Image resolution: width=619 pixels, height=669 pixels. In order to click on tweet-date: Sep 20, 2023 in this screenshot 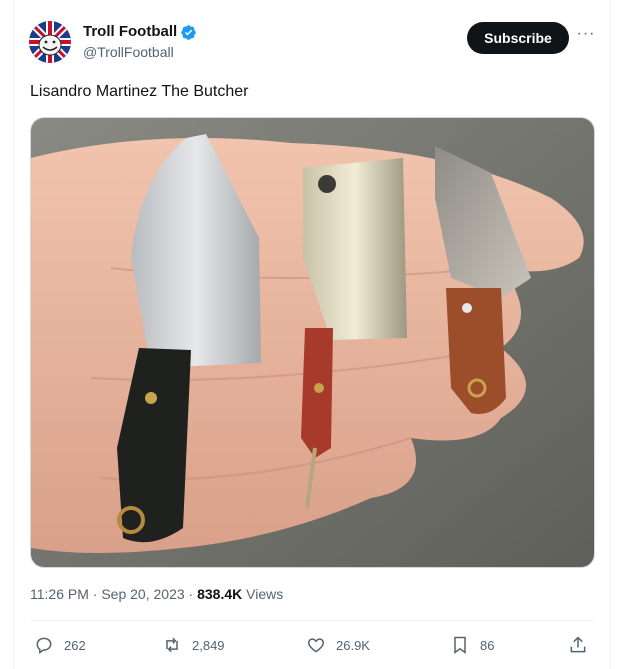, I will do `click(142, 594)`.